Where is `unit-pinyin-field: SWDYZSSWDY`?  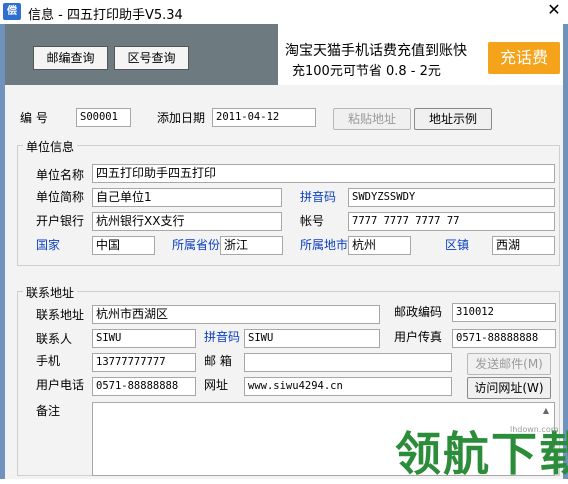 unit-pinyin-field: SWDYZSSWDY is located at coordinates (451, 197).